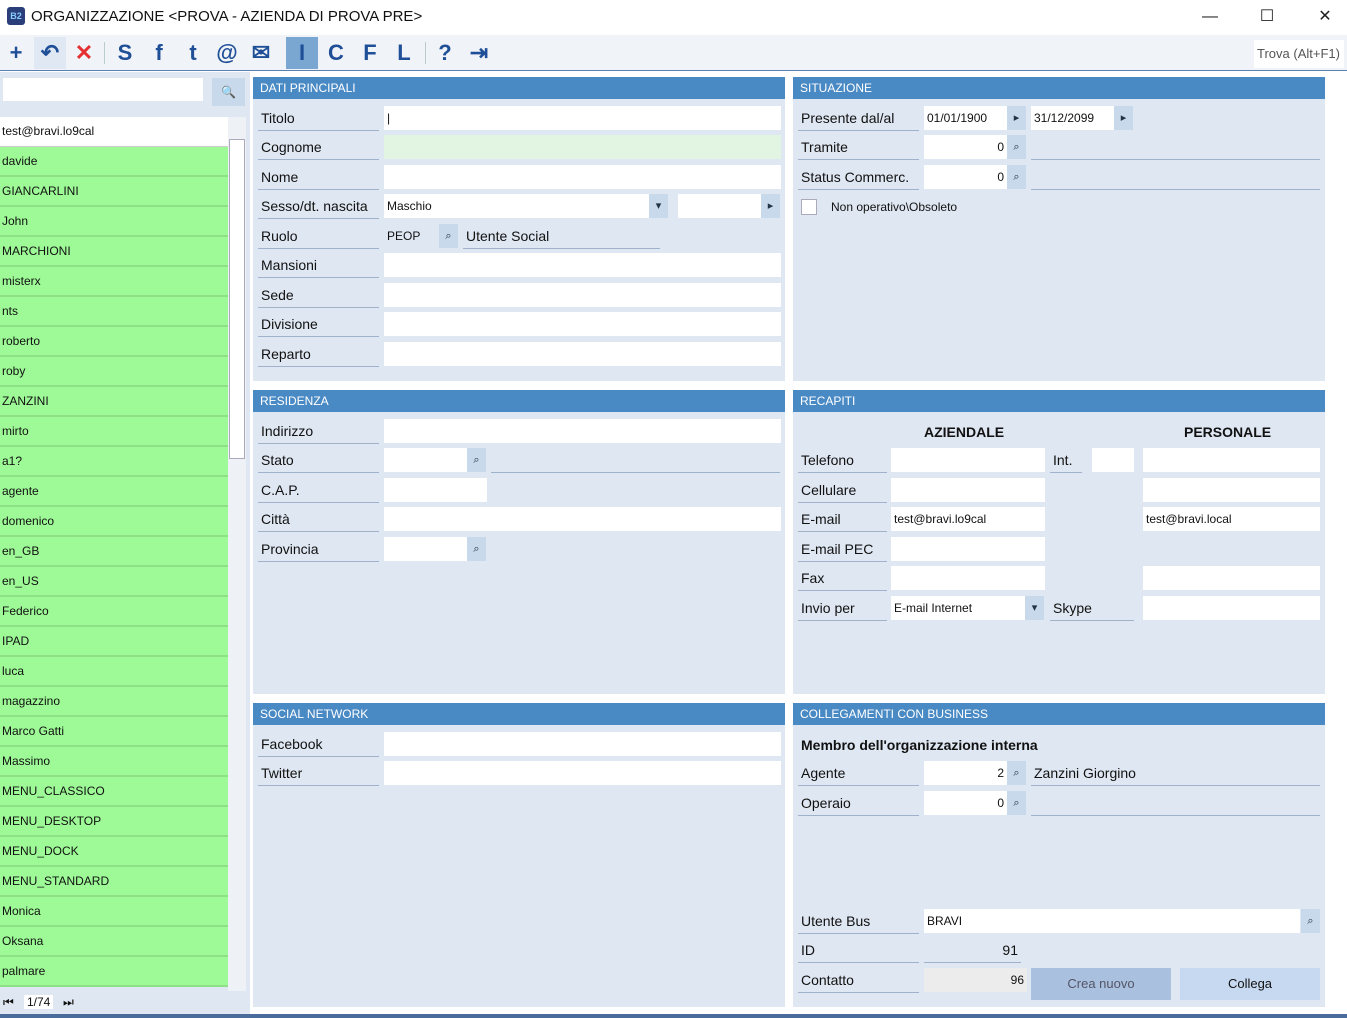  What do you see at coordinates (237, 299) in the screenshot?
I see `scrollbar-thumb` at bounding box center [237, 299].